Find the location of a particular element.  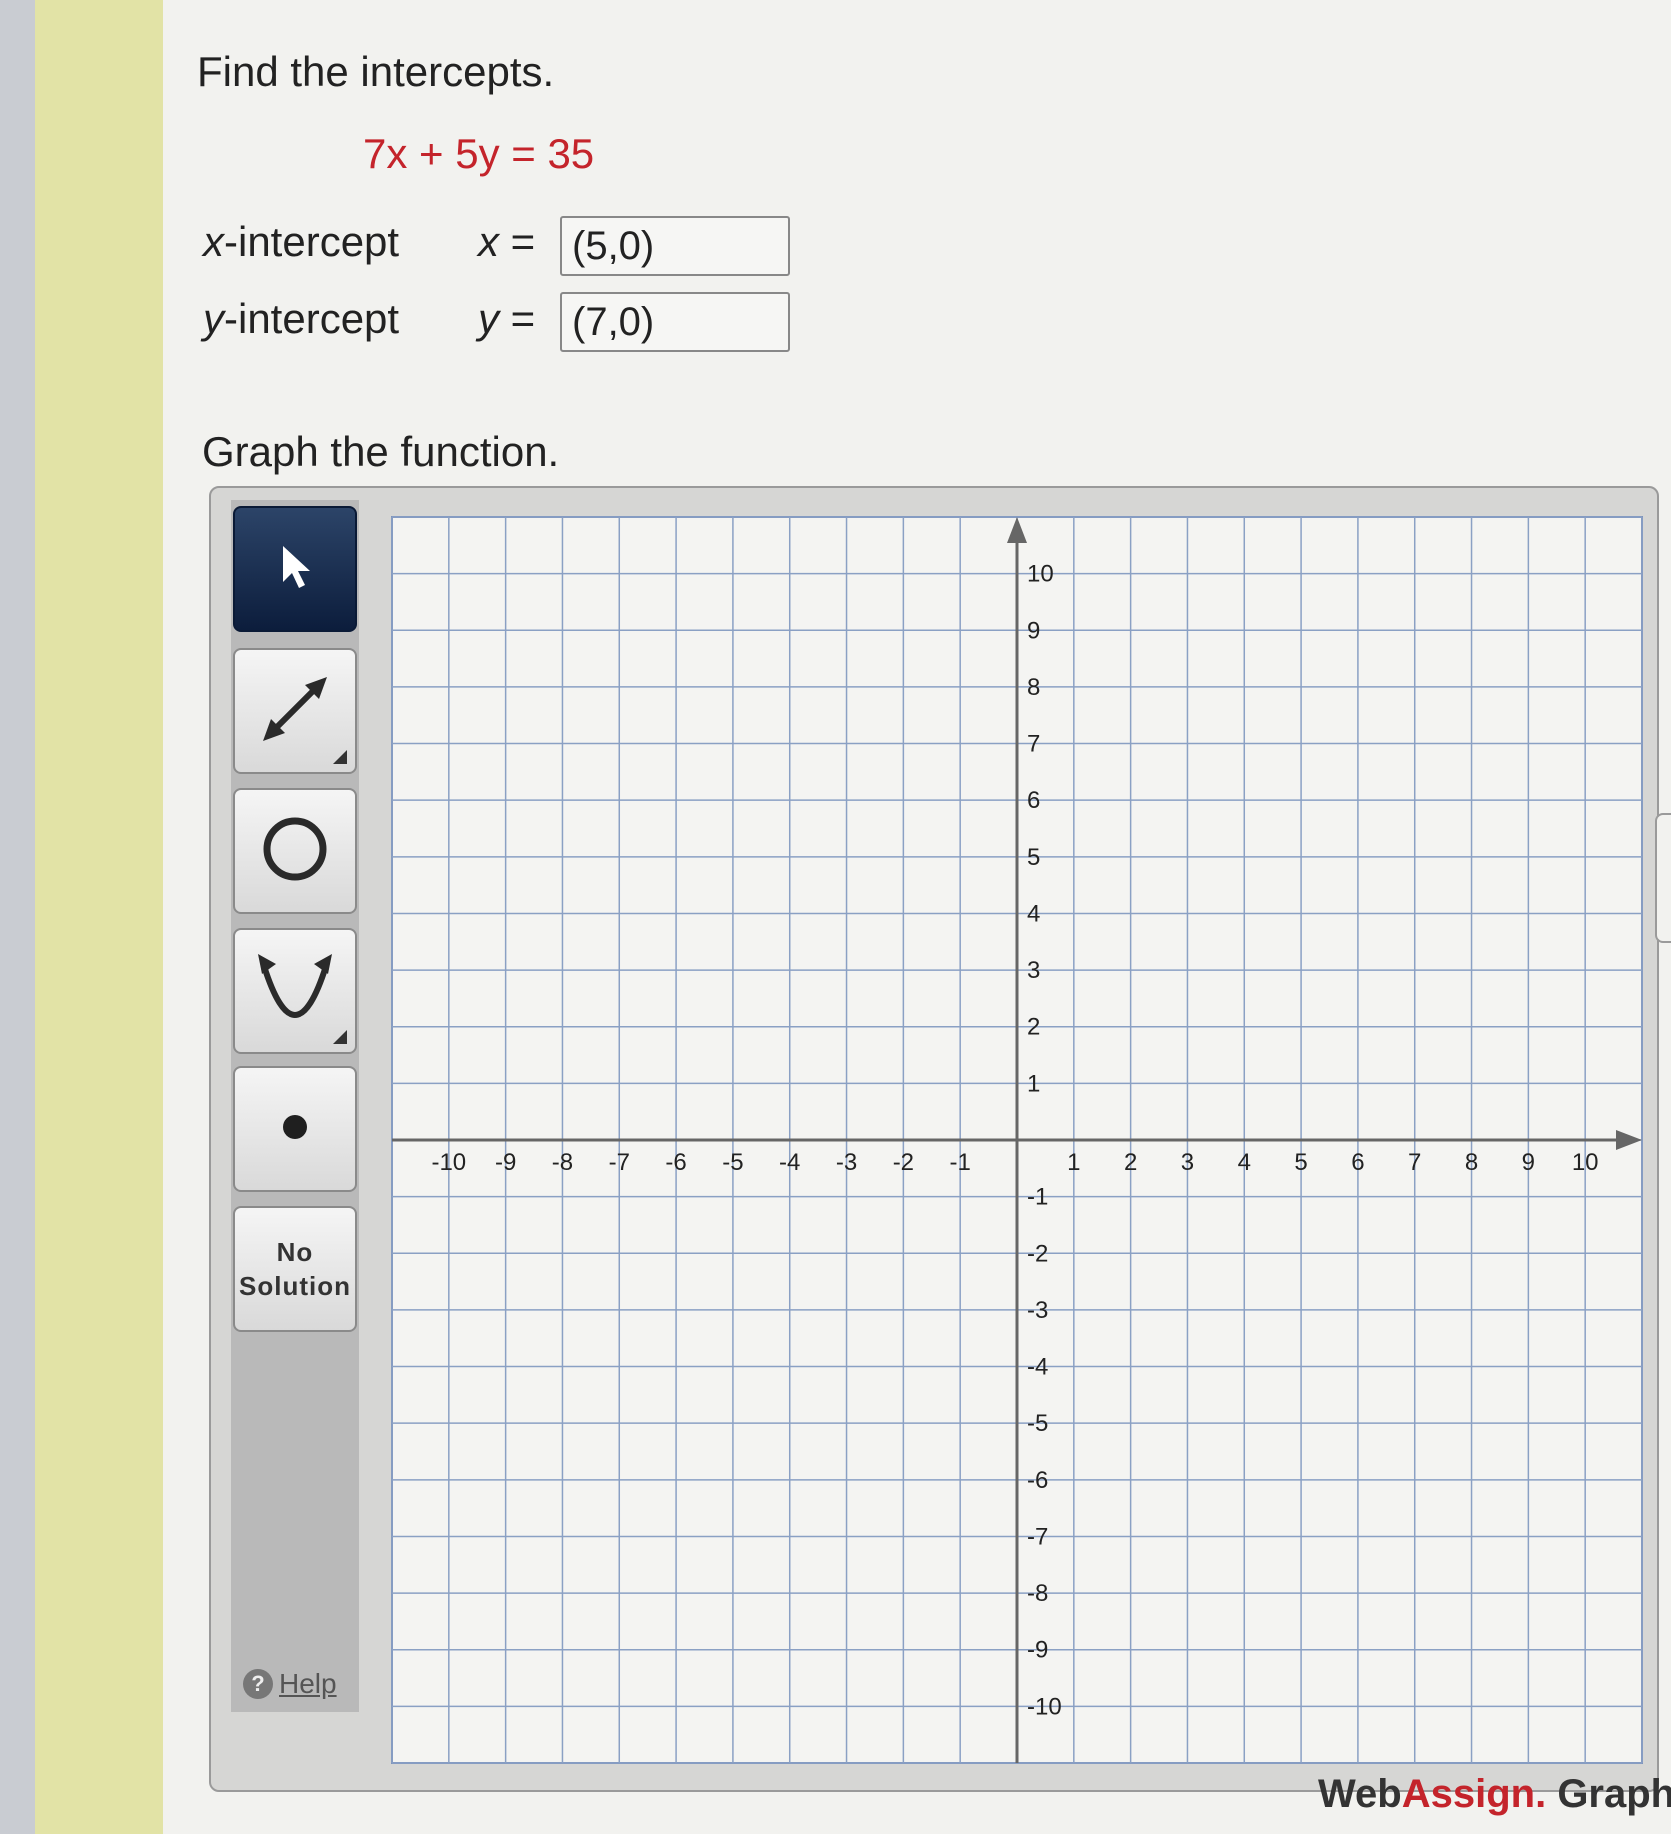

x-tick-label: 4 is located at coordinates (1244, 1162).